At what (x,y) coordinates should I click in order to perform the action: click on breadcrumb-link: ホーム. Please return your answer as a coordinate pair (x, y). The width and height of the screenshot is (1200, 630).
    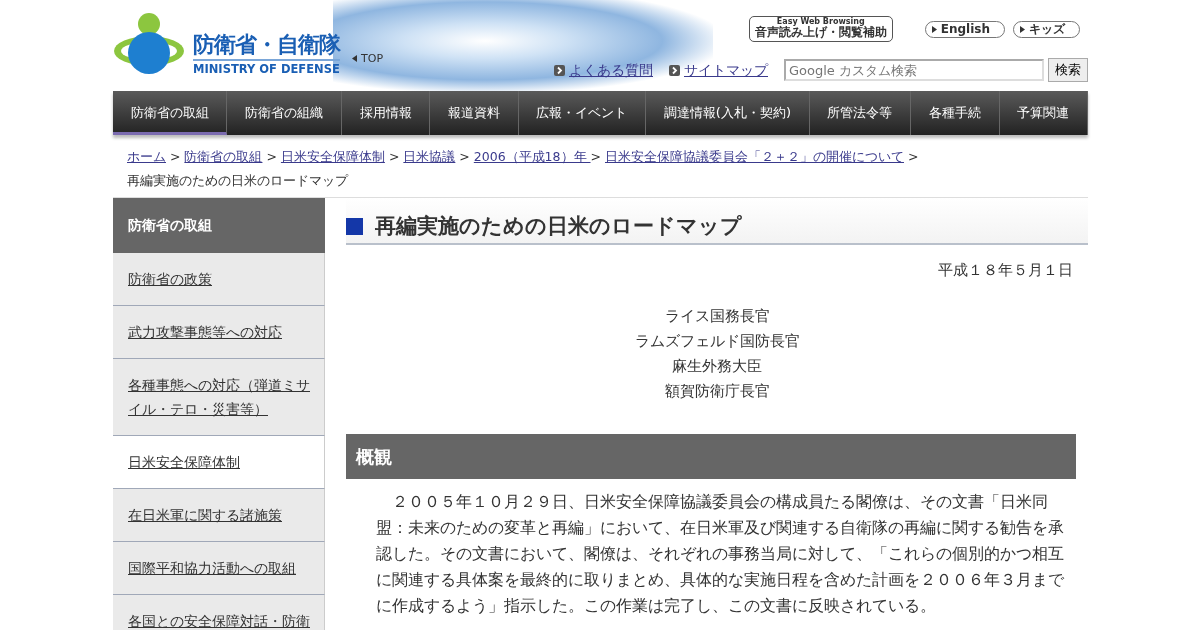
    Looking at the image, I should click on (146, 156).